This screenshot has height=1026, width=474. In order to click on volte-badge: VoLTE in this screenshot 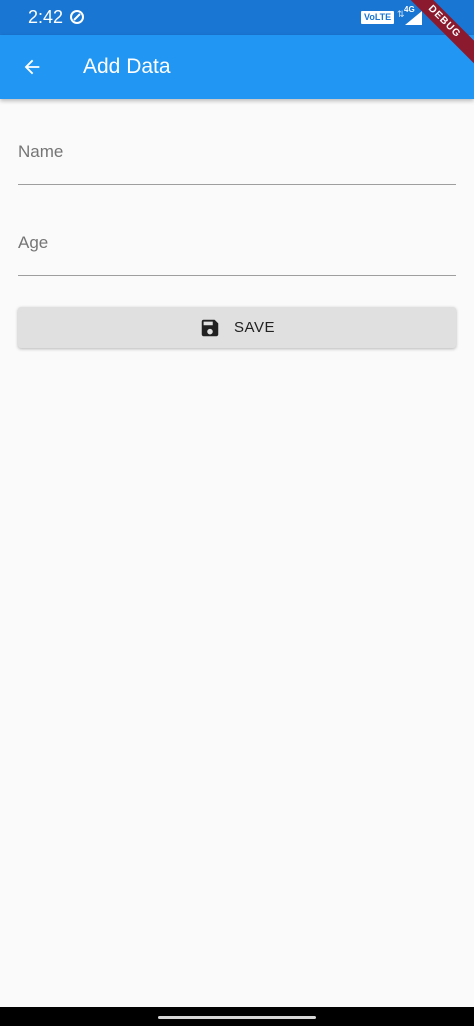, I will do `click(378, 17)`.